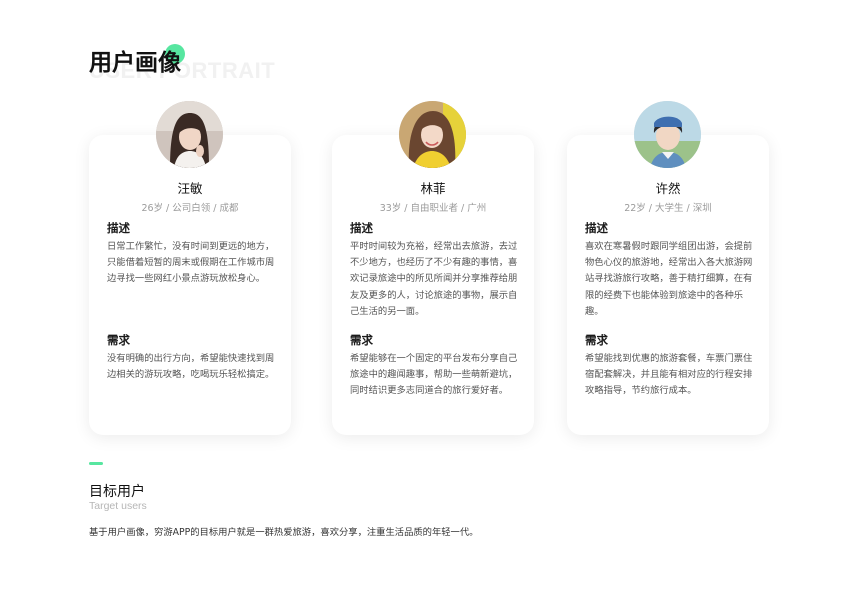 The height and width of the screenshot is (600, 859). What do you see at coordinates (668, 208) in the screenshot?
I see `persona-meta: 22岁 / 大学生 / 深圳` at bounding box center [668, 208].